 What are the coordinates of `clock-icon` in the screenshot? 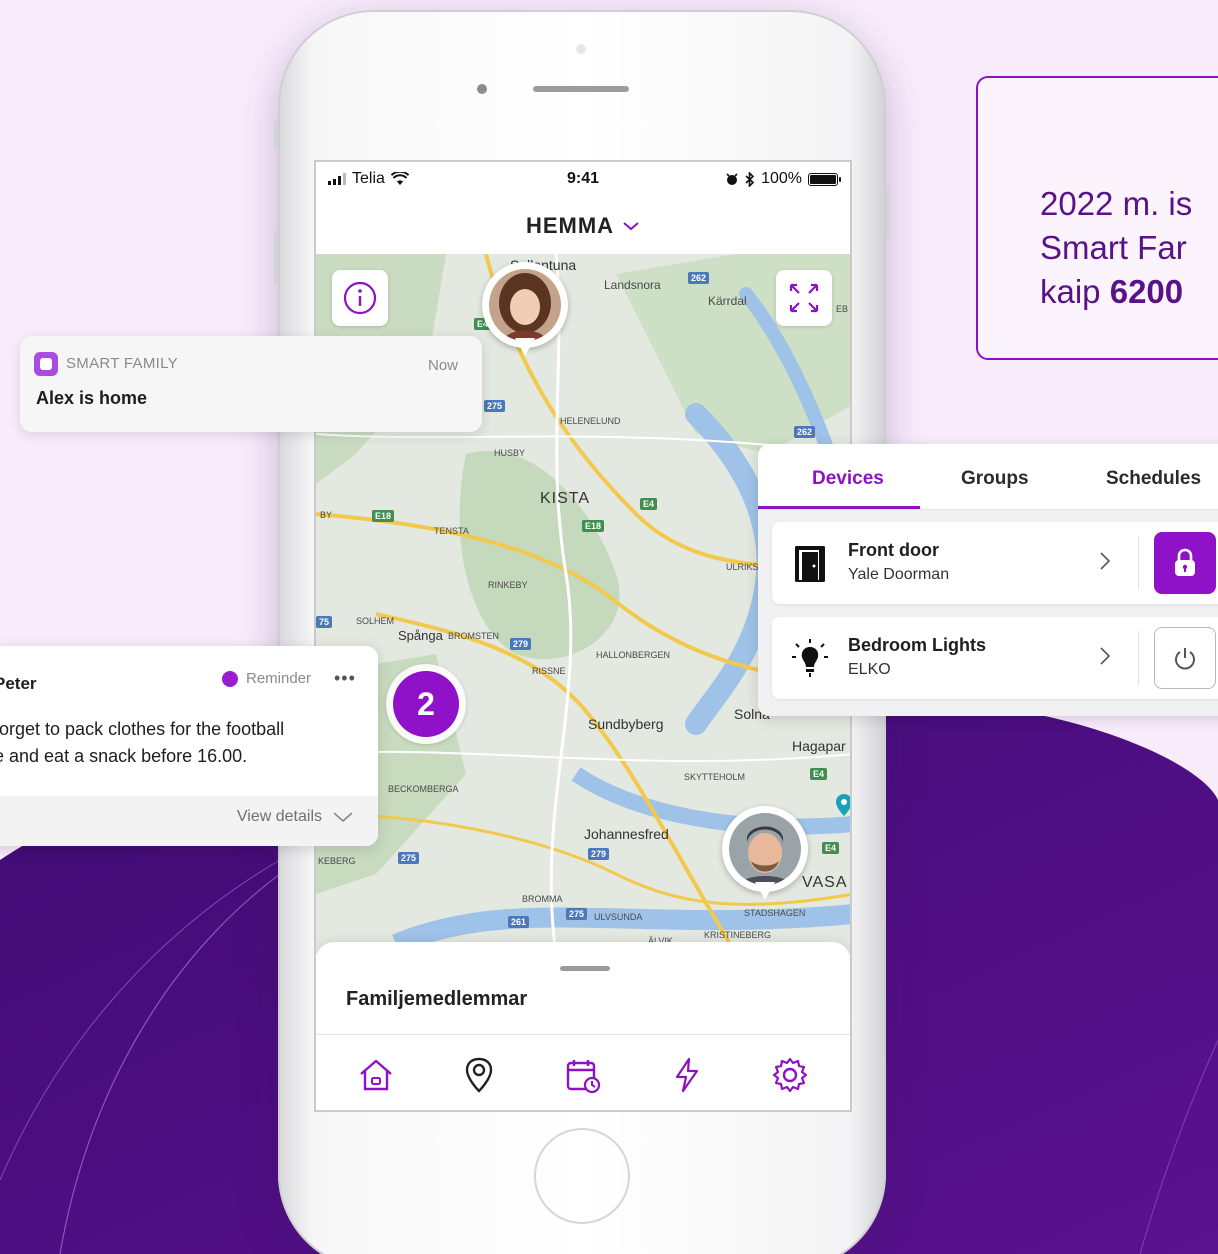 It's located at (230, 678).